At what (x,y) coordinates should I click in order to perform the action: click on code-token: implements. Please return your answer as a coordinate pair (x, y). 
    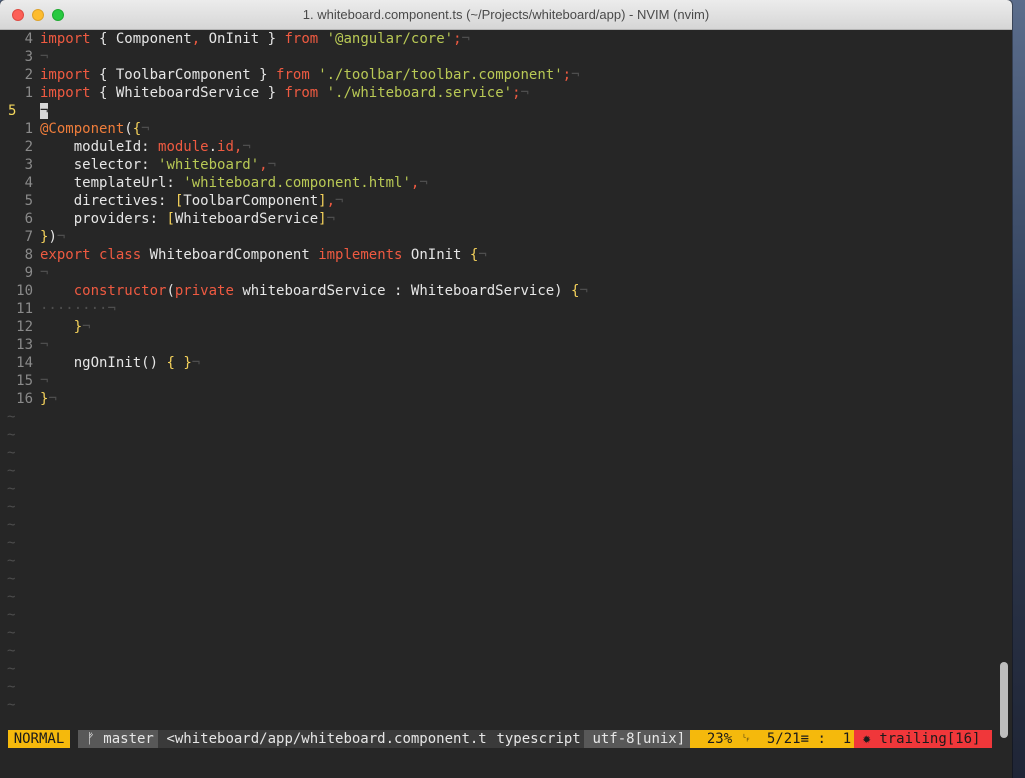
    Looking at the image, I should click on (360, 255).